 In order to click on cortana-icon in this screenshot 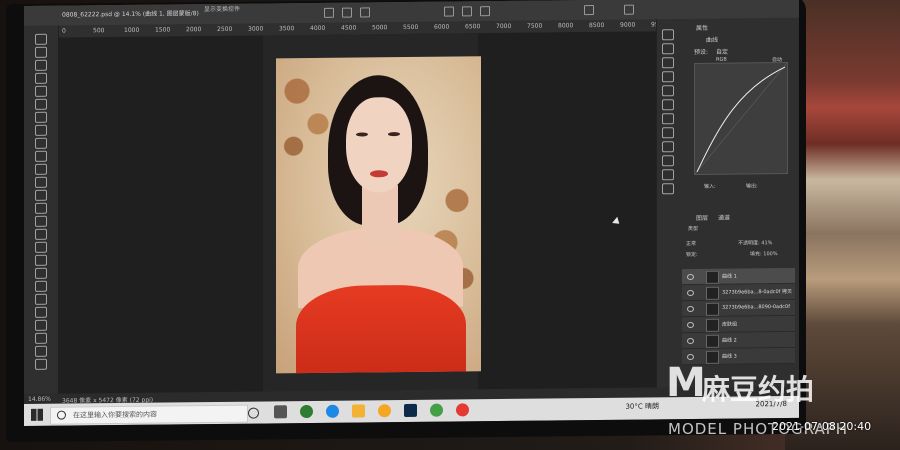, I will do `click(253, 413)`.